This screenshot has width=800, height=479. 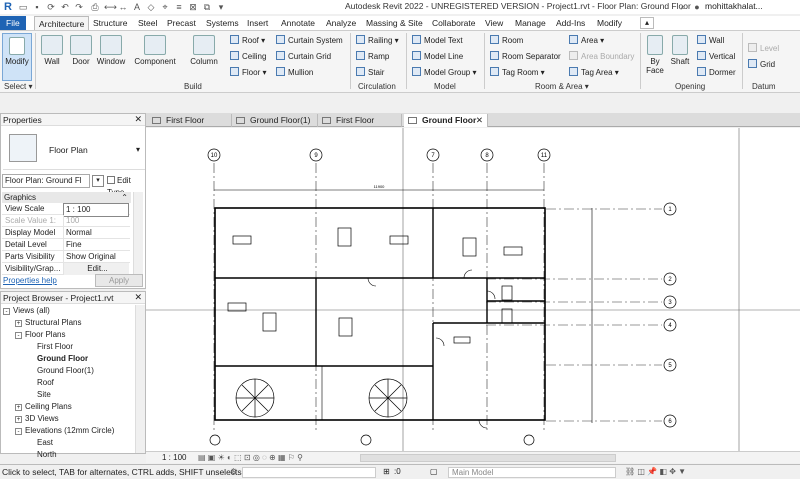 I want to click on revit-logo-icon: R, so click(x=8, y=7).